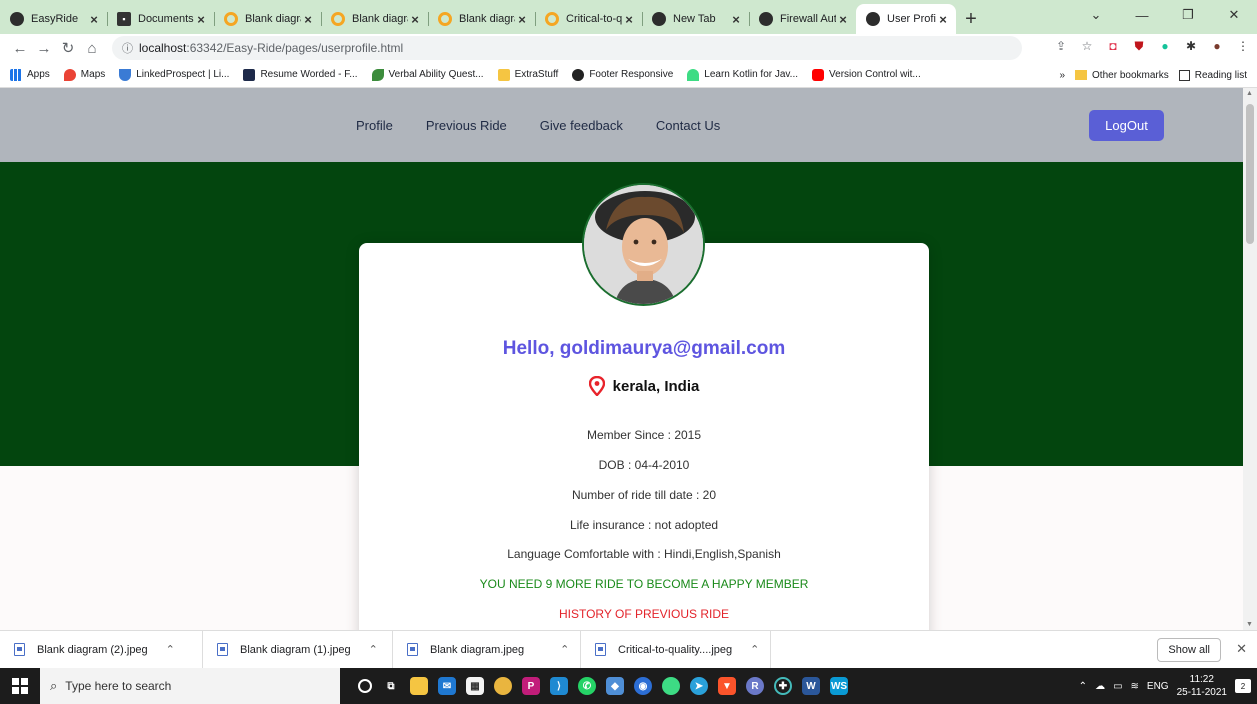 The image size is (1257, 704). What do you see at coordinates (127, 48) in the screenshot?
I see `info-icon: ⓘ` at bounding box center [127, 48].